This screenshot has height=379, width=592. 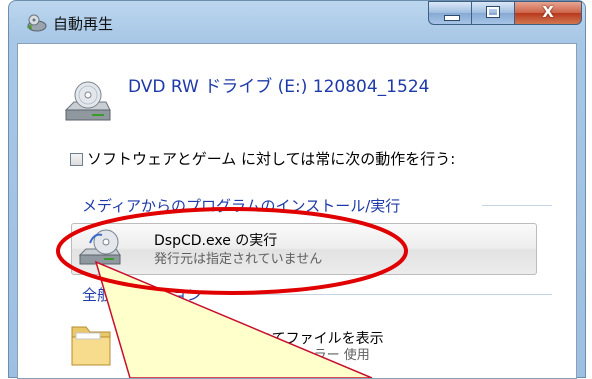 What do you see at coordinates (142, 295) in the screenshot?
I see `general-section-title: 全般のオプション` at bounding box center [142, 295].